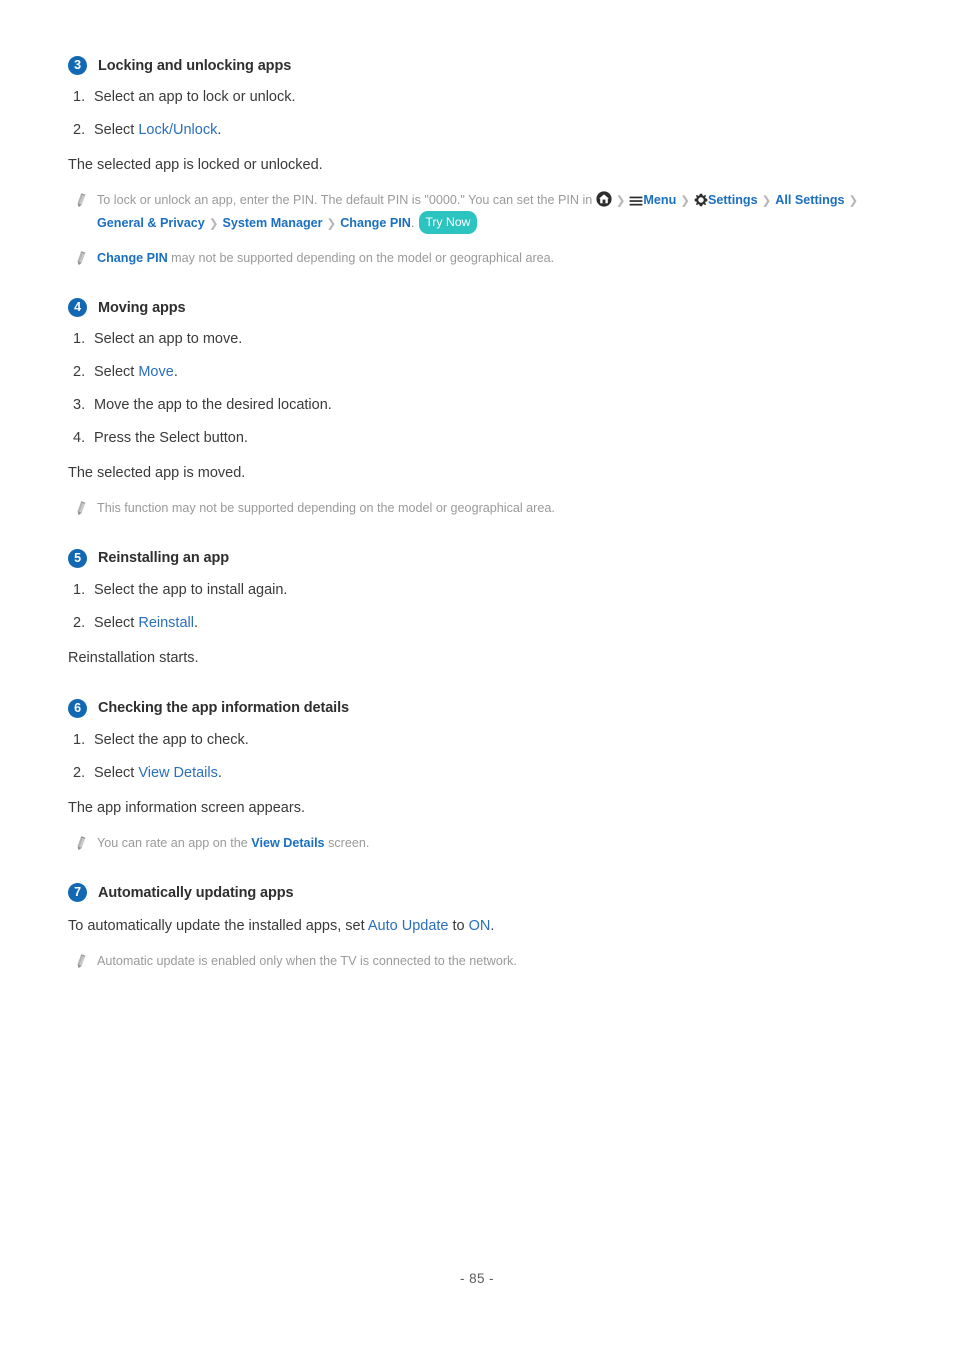 This screenshot has width=954, height=1350. Describe the element at coordinates (166, 623) in the screenshot. I see `link-reinstall: Reinstall` at that location.